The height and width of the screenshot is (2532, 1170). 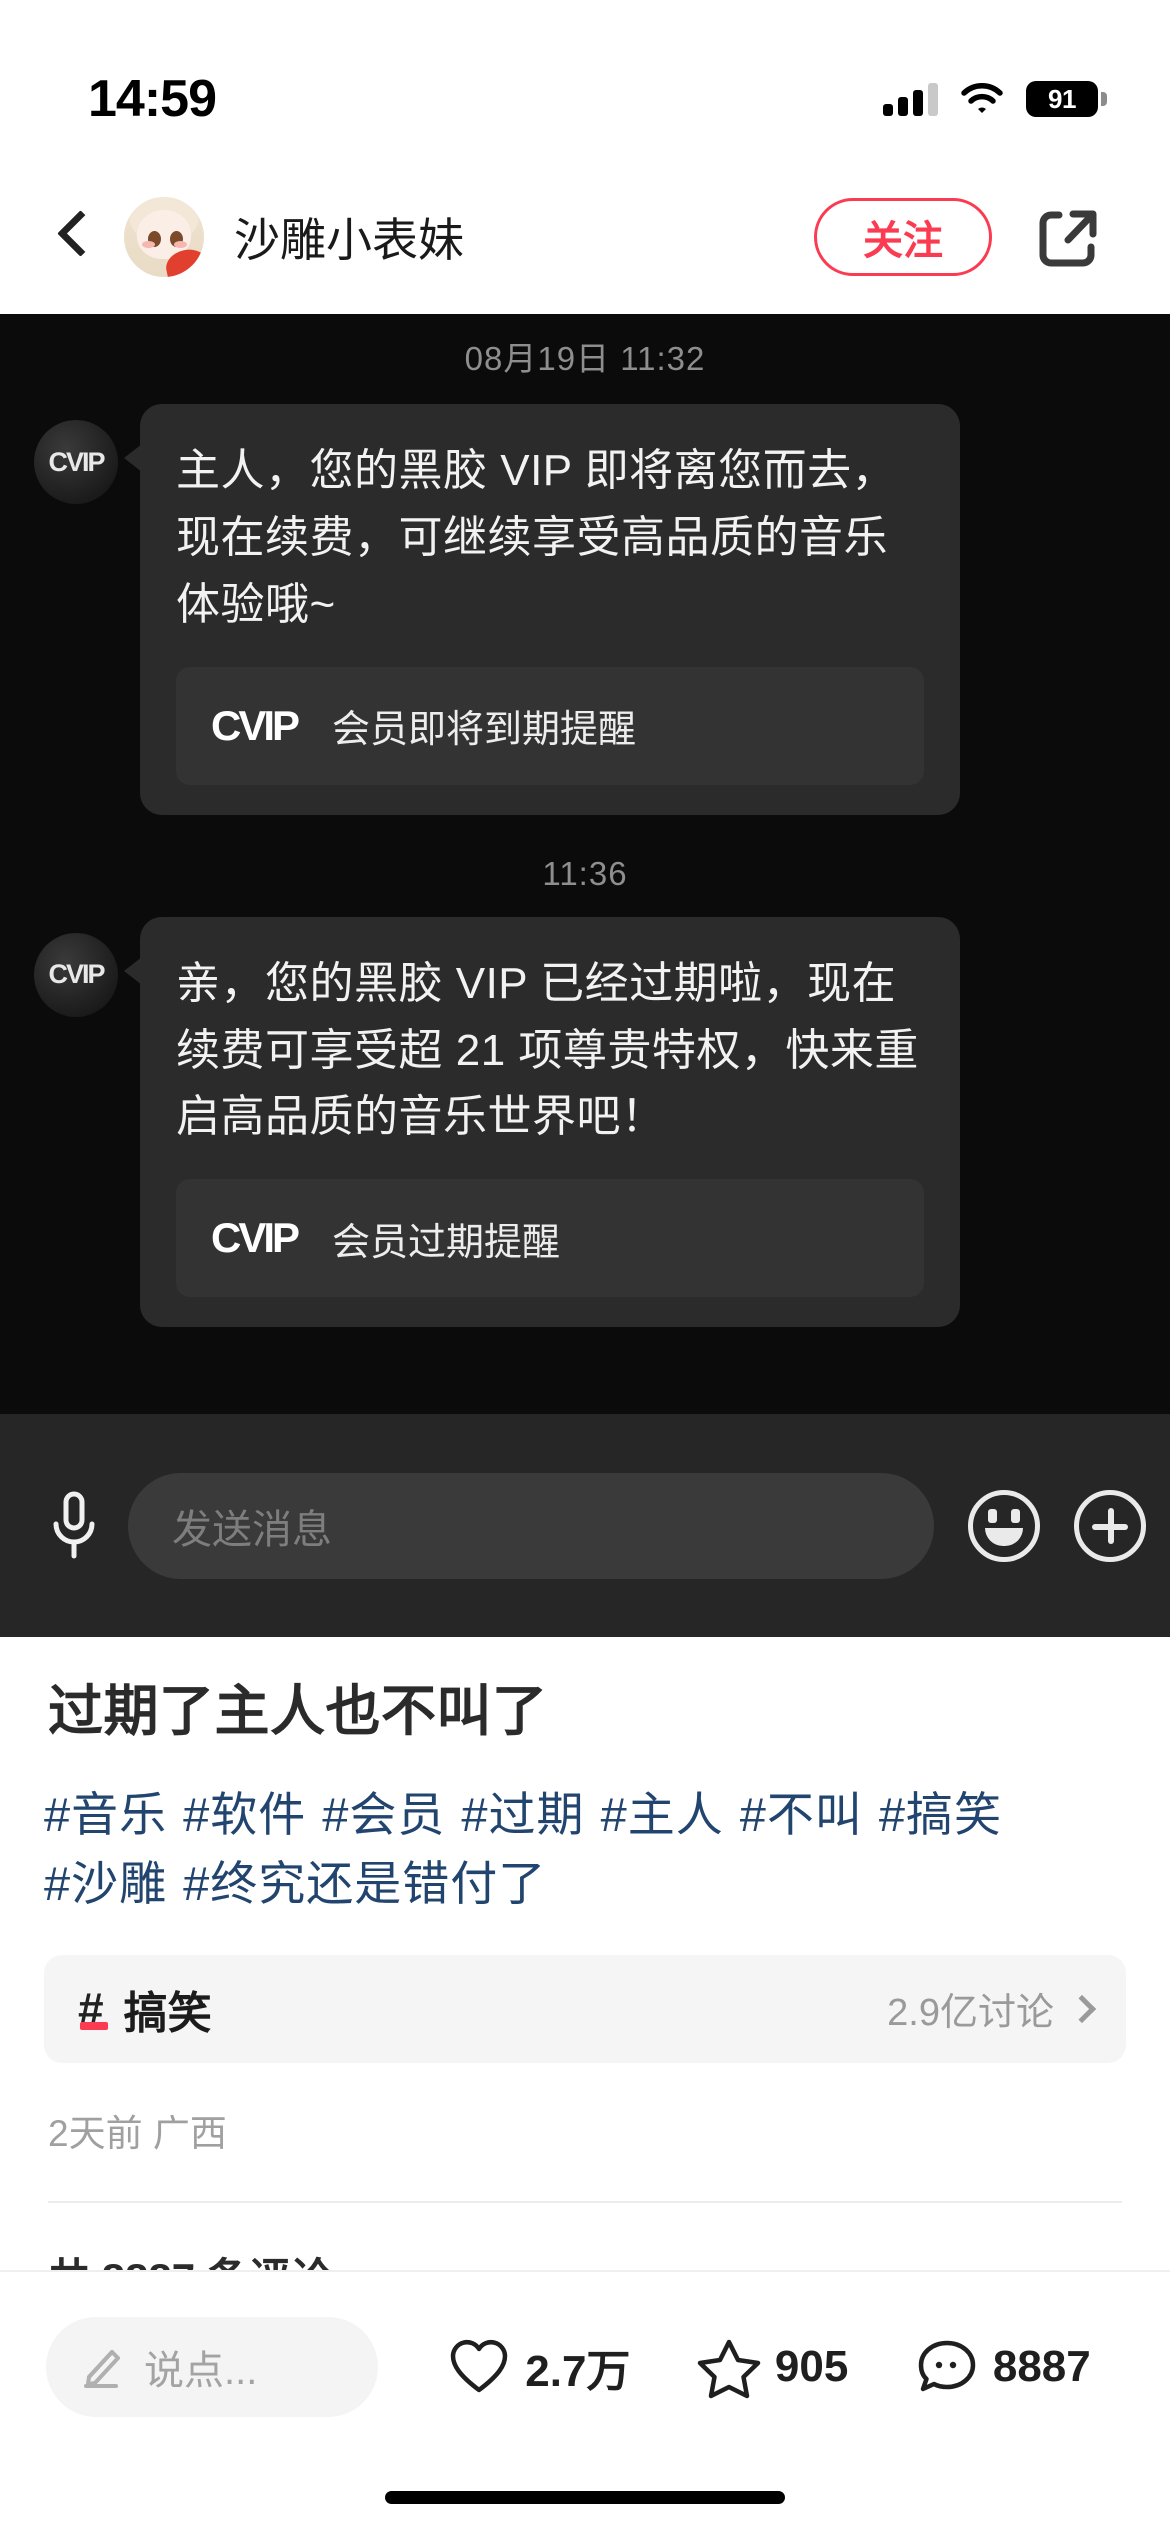 I want to click on post-meta: 2天前 广西, so click(x=137, y=2133).